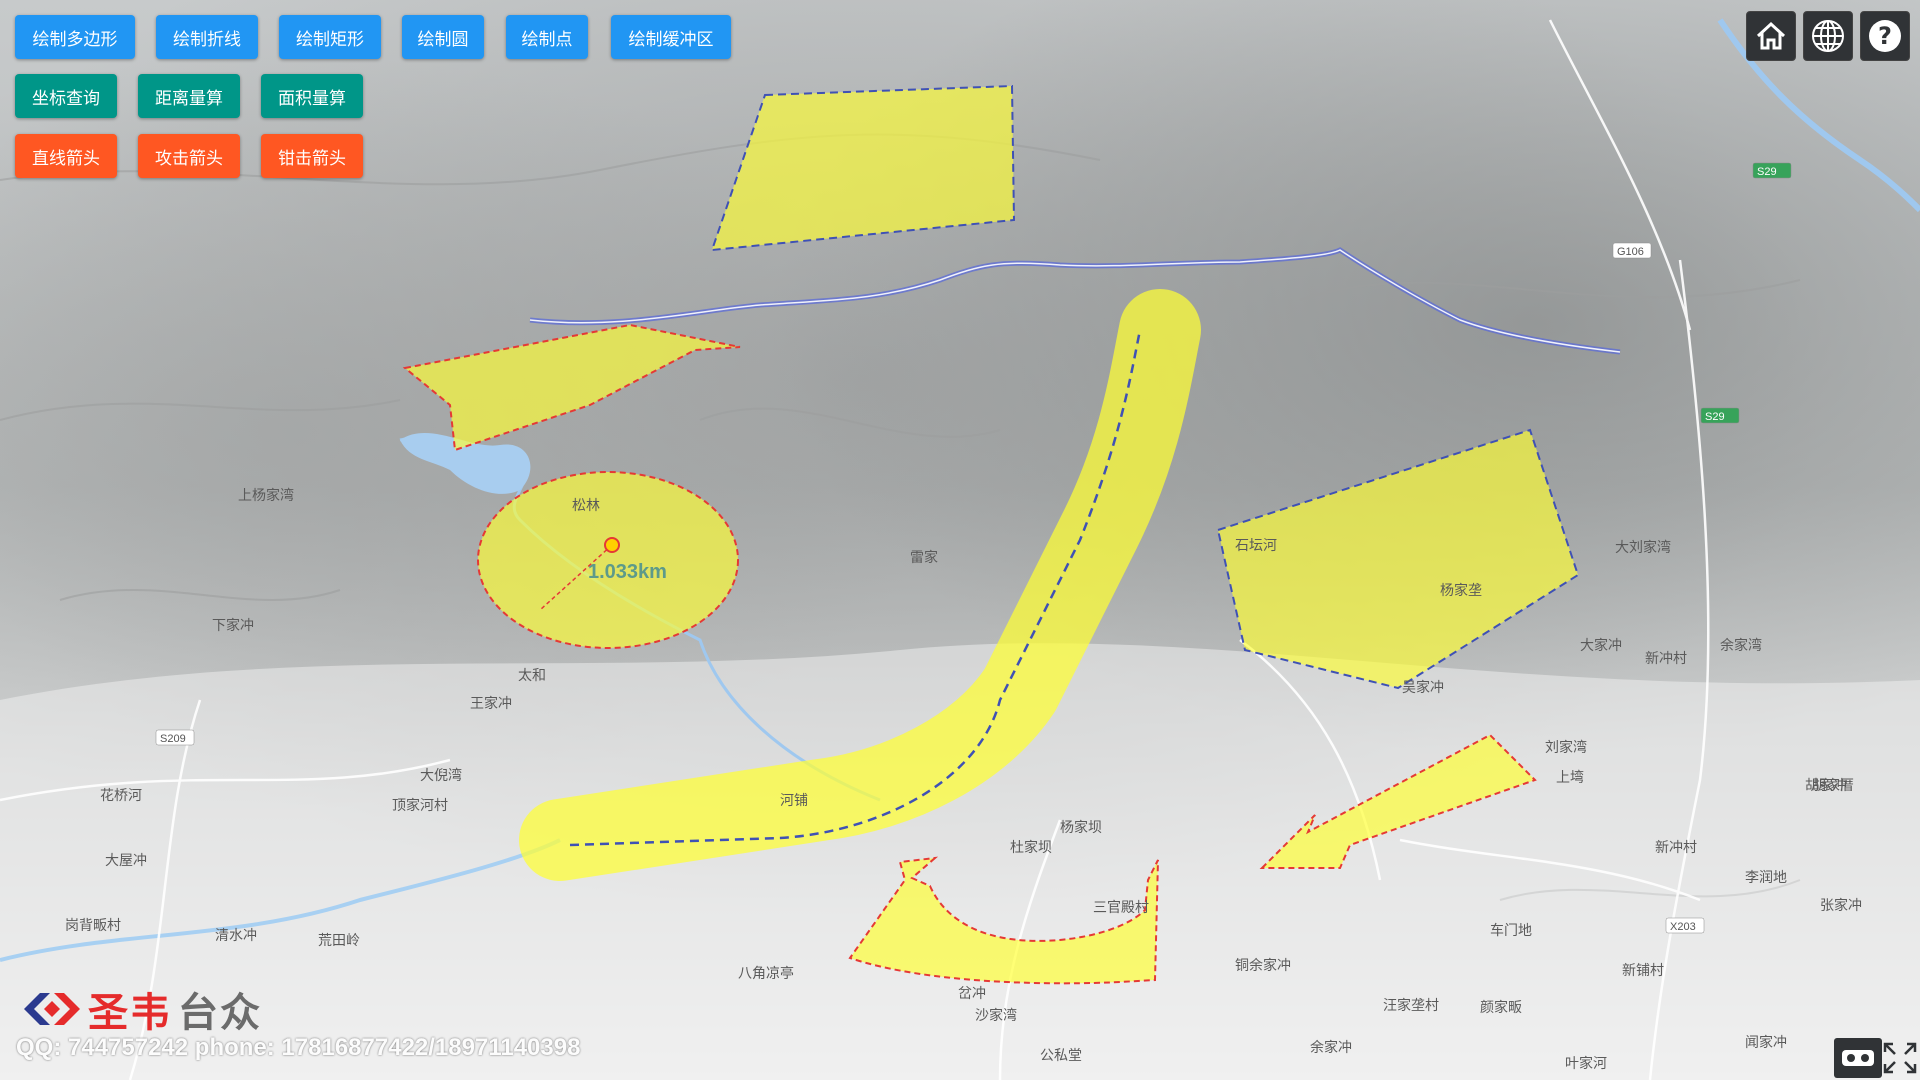 This screenshot has height=1080, width=1920. I want to click on help-button: ?, so click(1885, 36).